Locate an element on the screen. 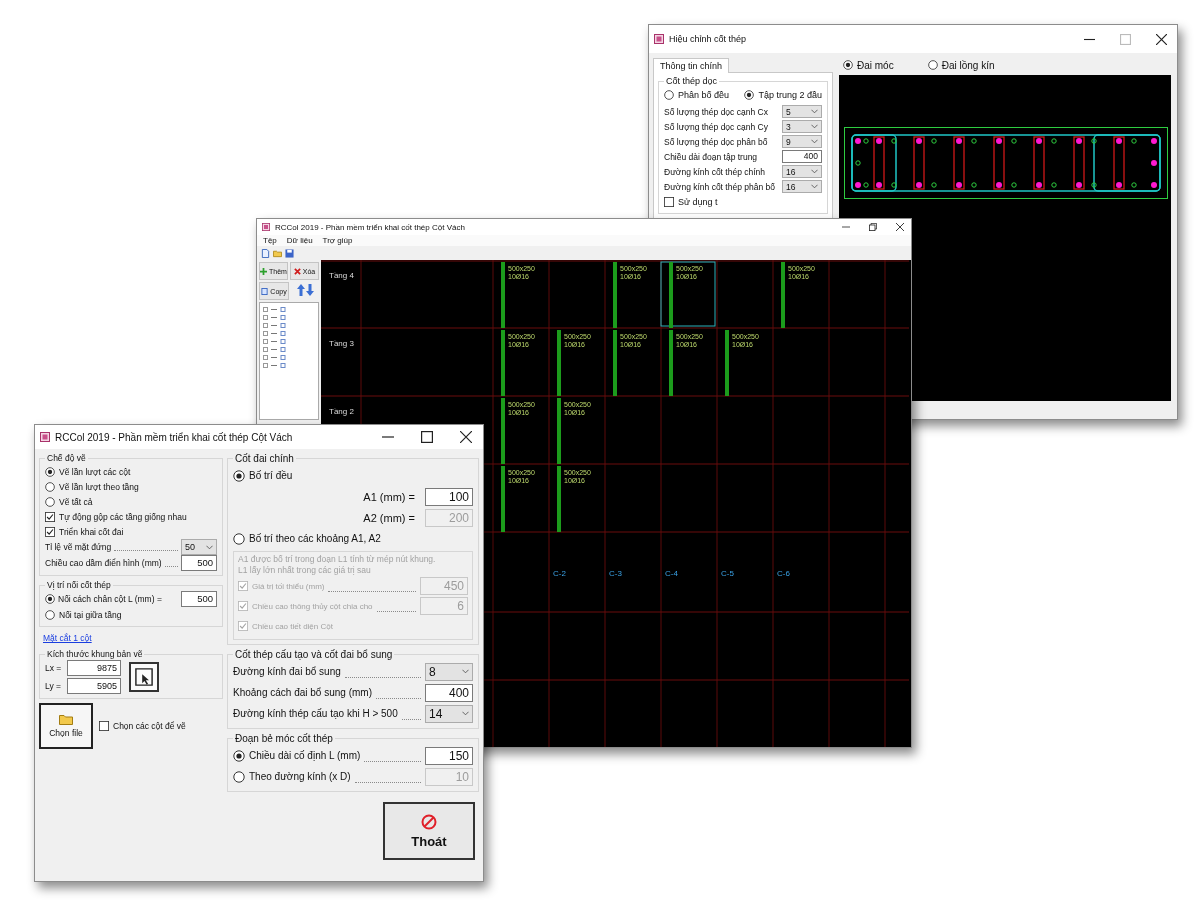 The image size is (1200, 900). menu-item: Dữ liệu is located at coordinates (299, 240).